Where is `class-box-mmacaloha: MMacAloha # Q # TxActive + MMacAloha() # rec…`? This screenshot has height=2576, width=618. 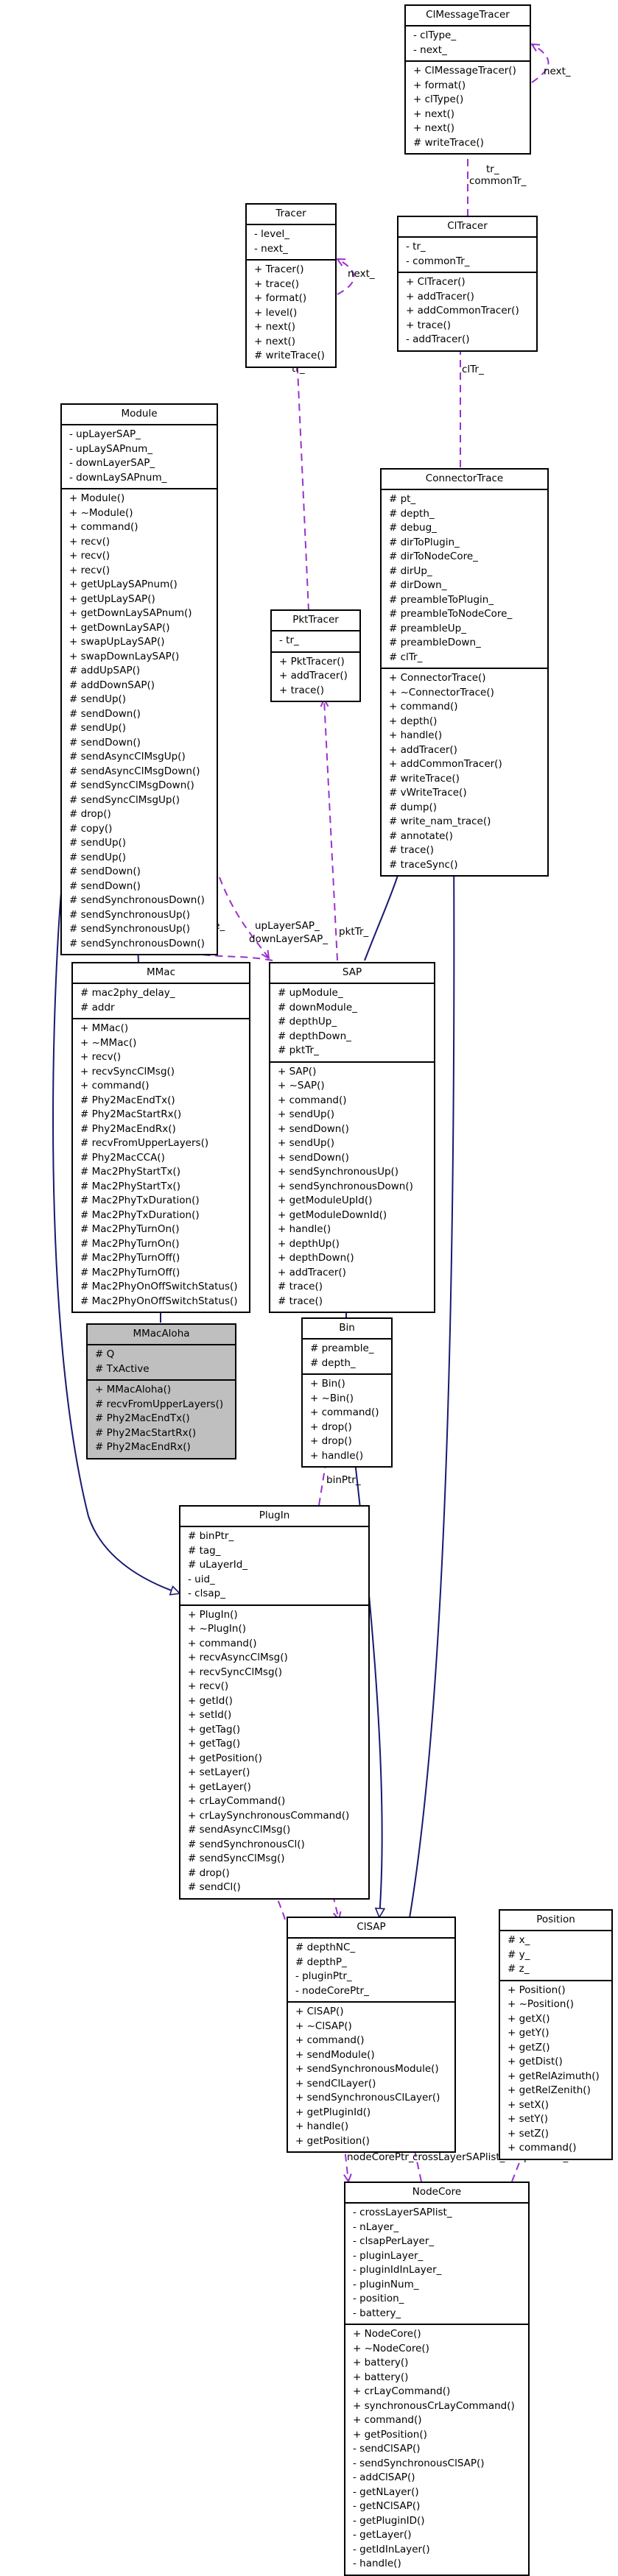 class-box-mmacaloha: MMacAloha # Q # TxActive + MMacAloha() # rec… is located at coordinates (161, 1391).